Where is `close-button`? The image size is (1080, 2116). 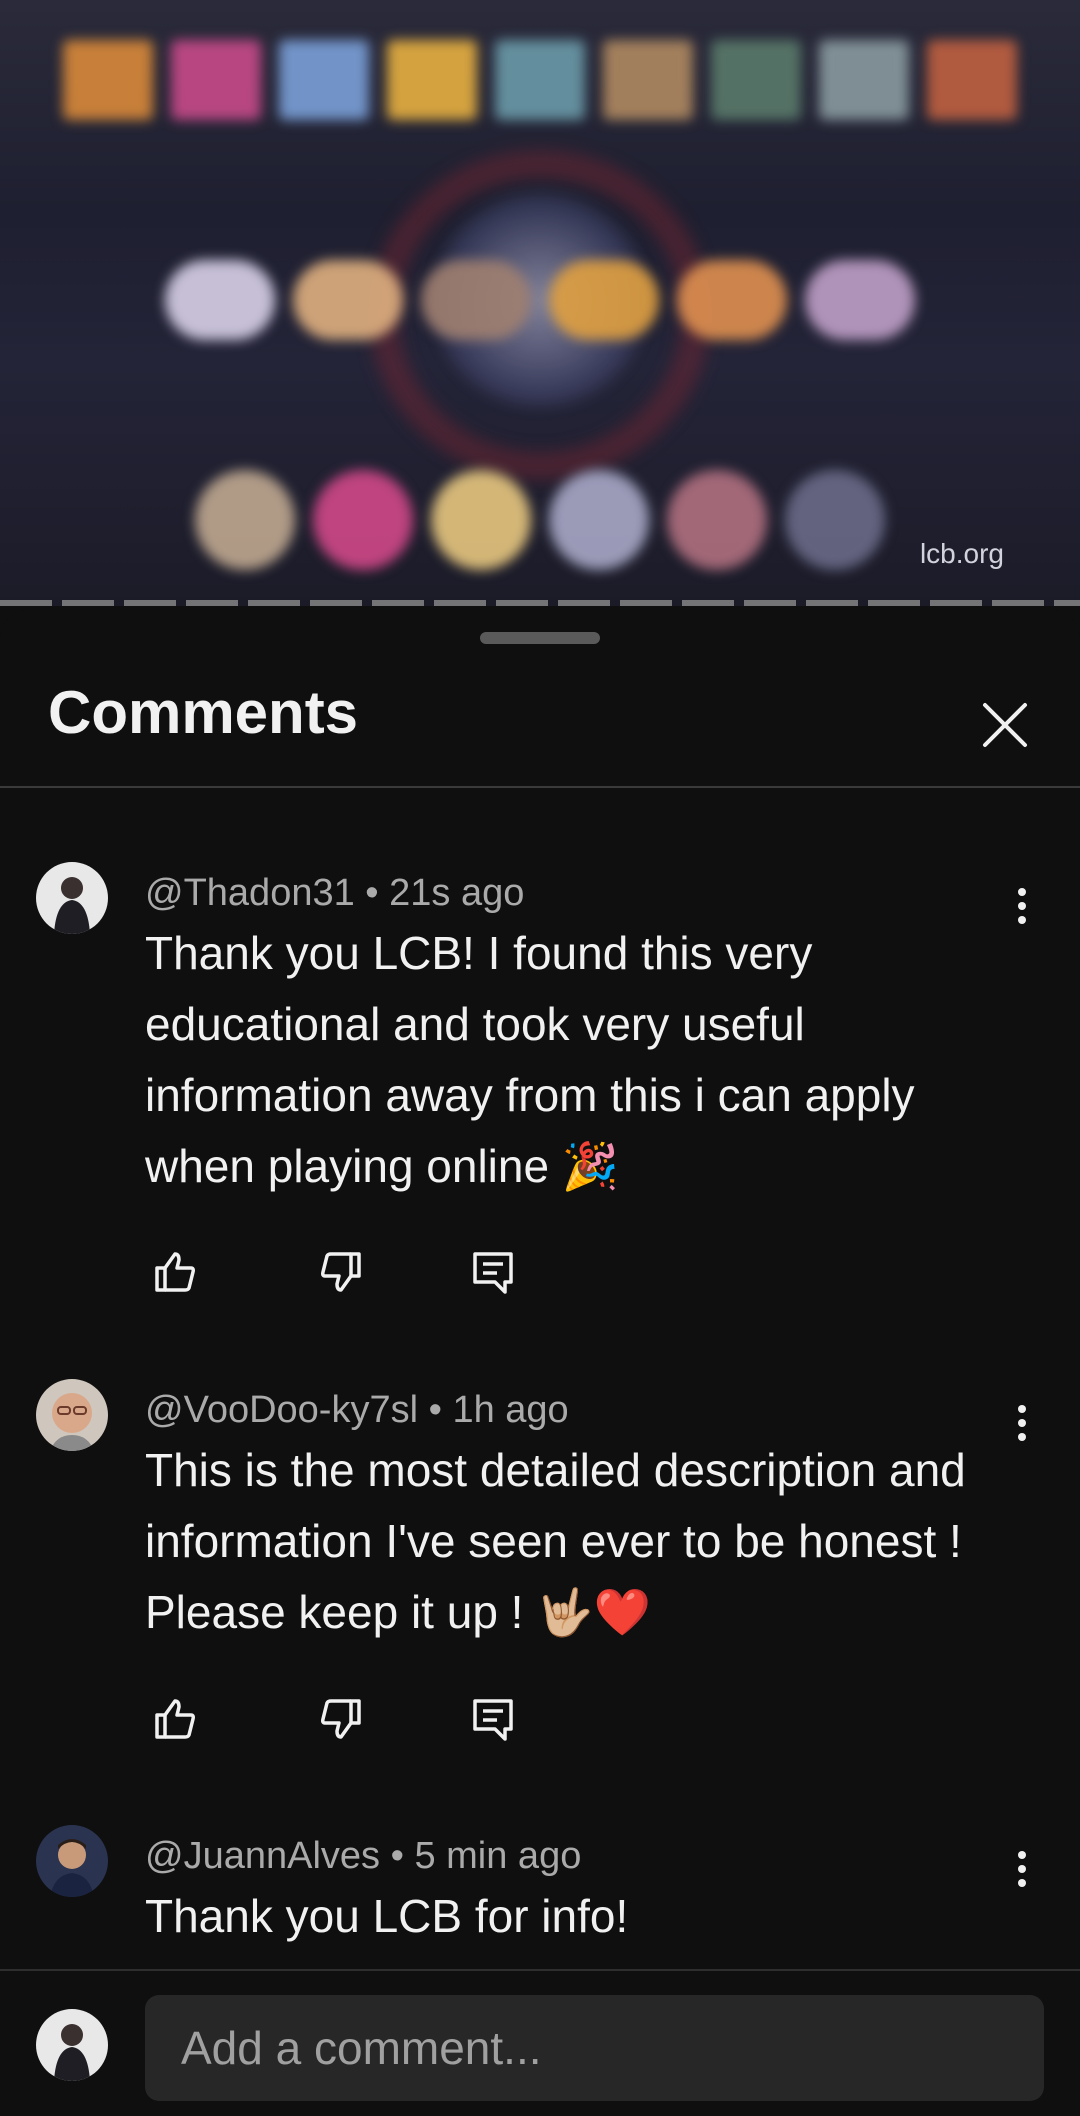
close-button is located at coordinates (1005, 725).